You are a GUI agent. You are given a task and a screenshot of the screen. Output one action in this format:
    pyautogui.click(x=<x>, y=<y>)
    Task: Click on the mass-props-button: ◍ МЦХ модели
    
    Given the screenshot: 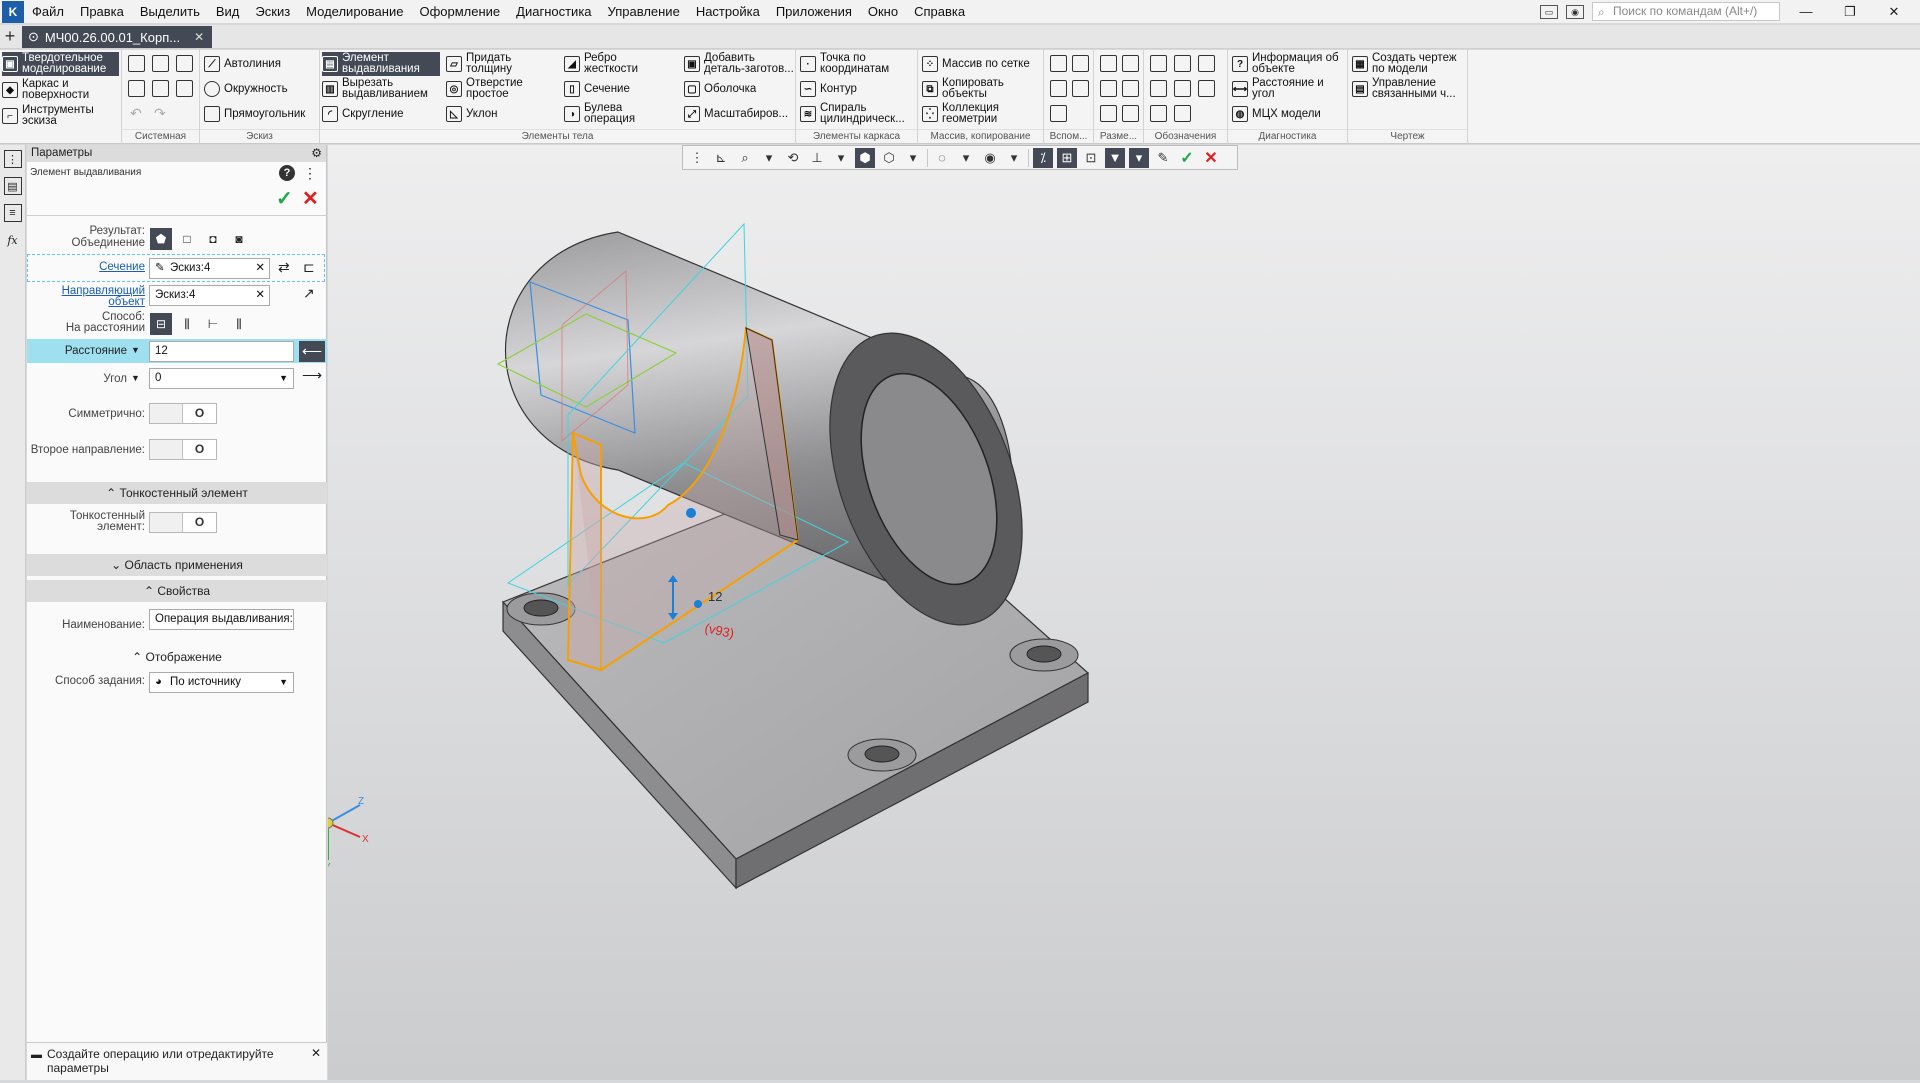 What is the action you would take?
    pyautogui.click(x=1276, y=114)
    